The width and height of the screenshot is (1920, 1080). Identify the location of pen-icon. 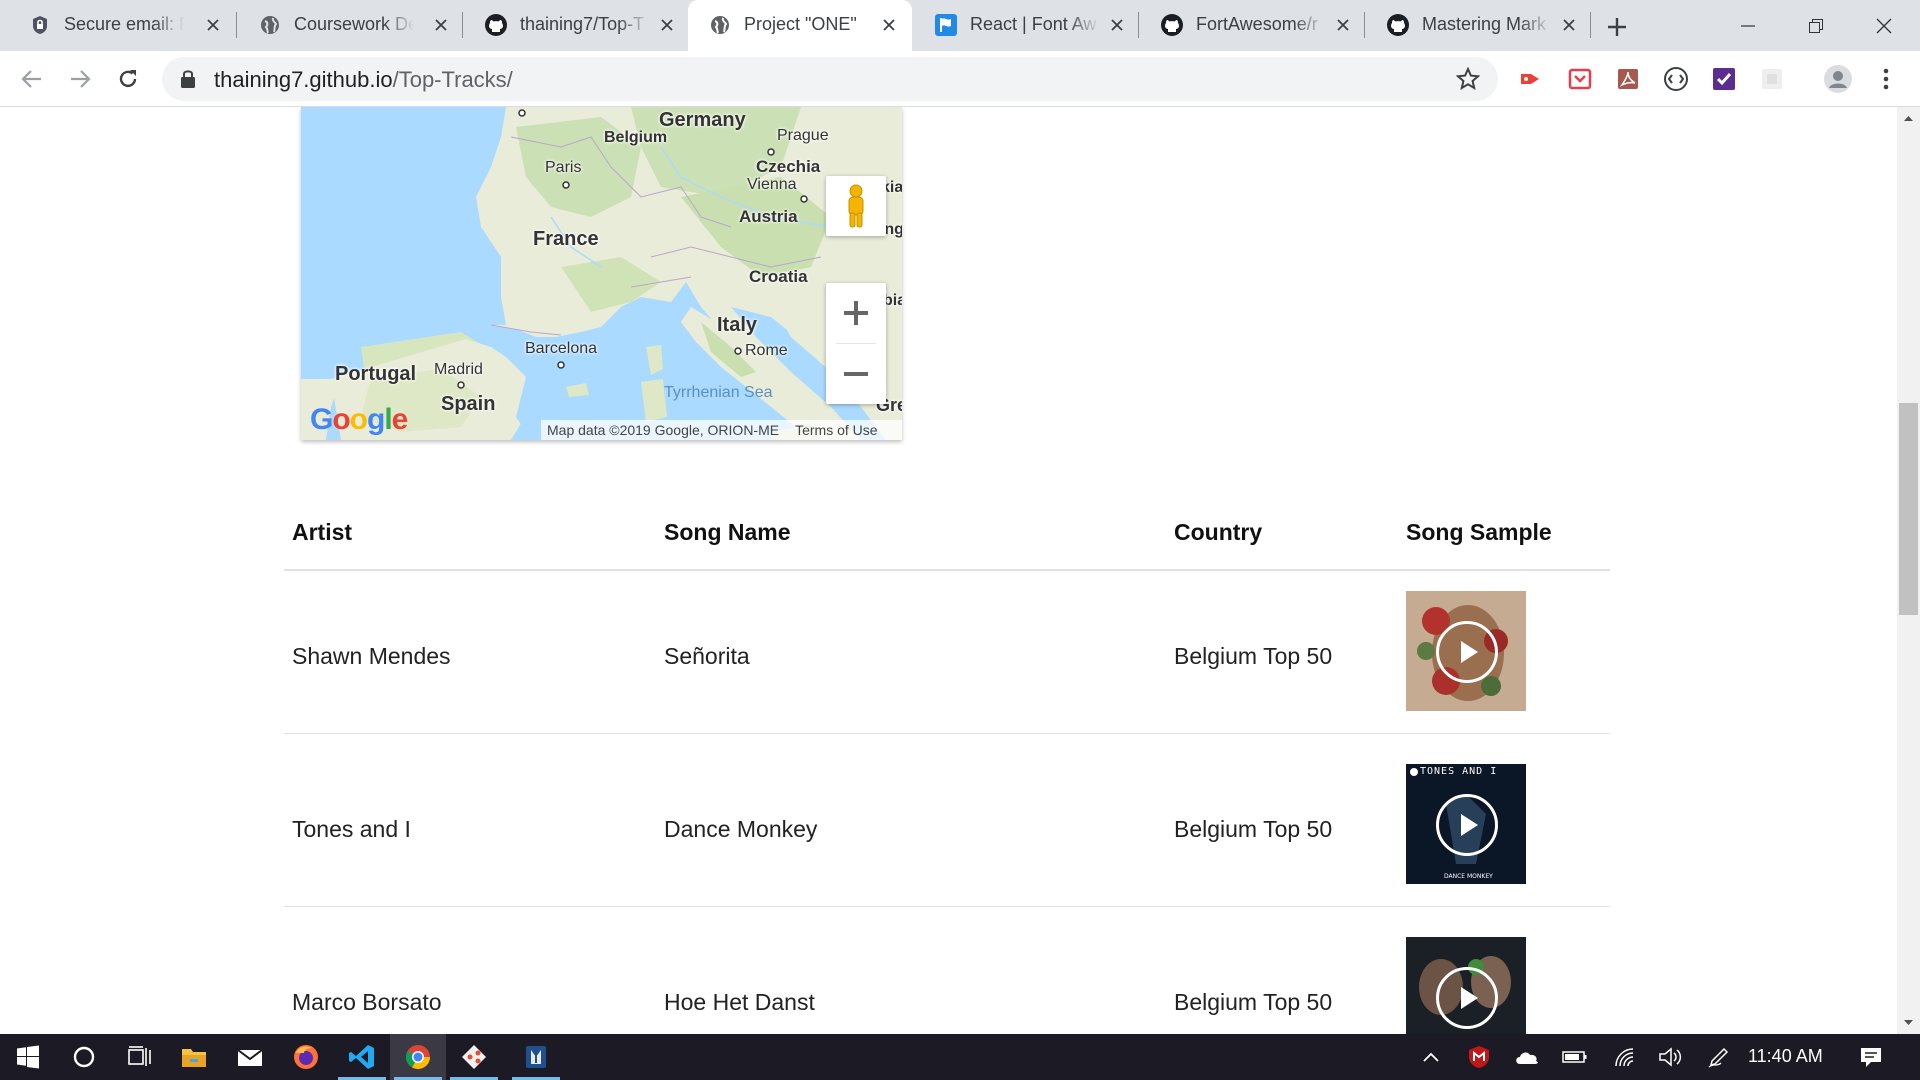
(1718, 1057).